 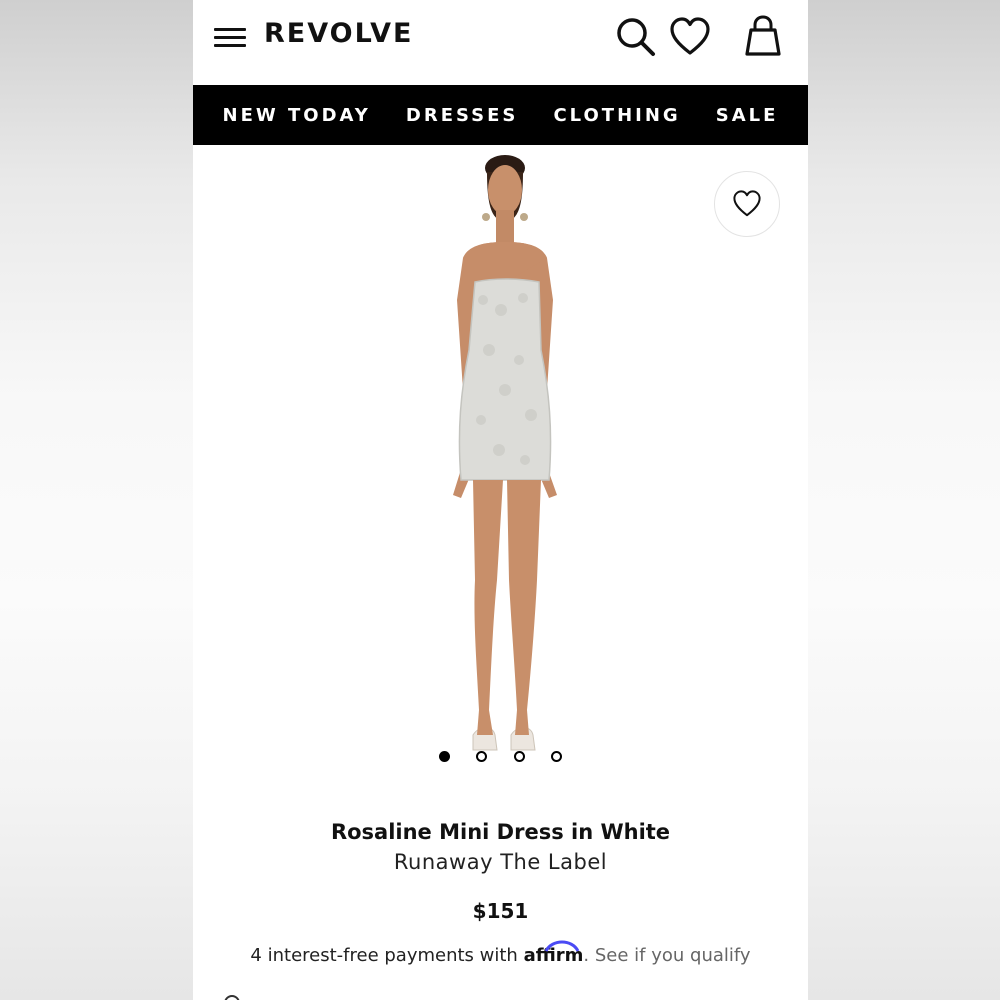 I want to click on bag-icon, so click(x=763, y=38).